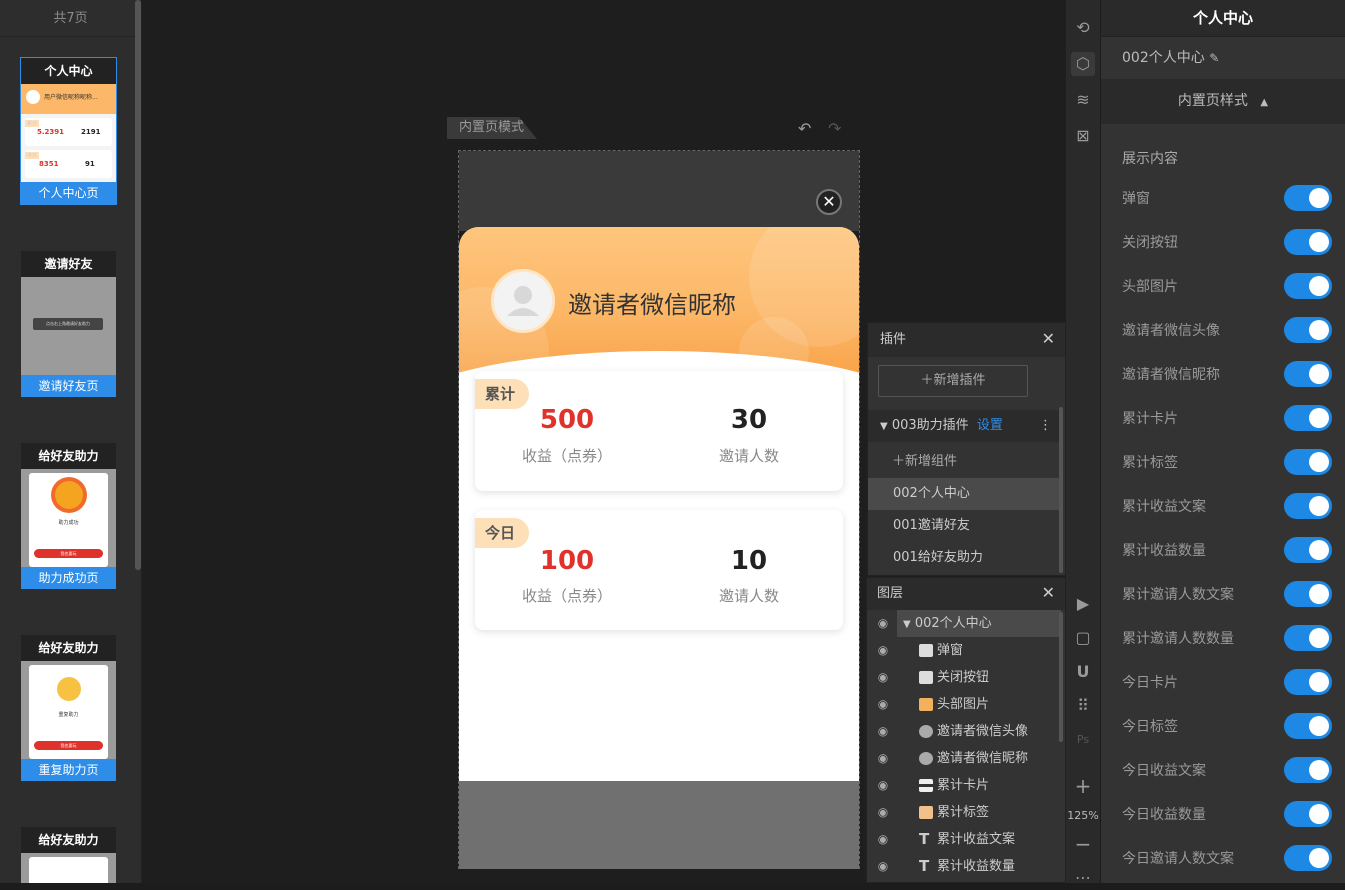 The image size is (1345, 890). What do you see at coordinates (829, 202) in the screenshot?
I see `close-button: ✕` at bounding box center [829, 202].